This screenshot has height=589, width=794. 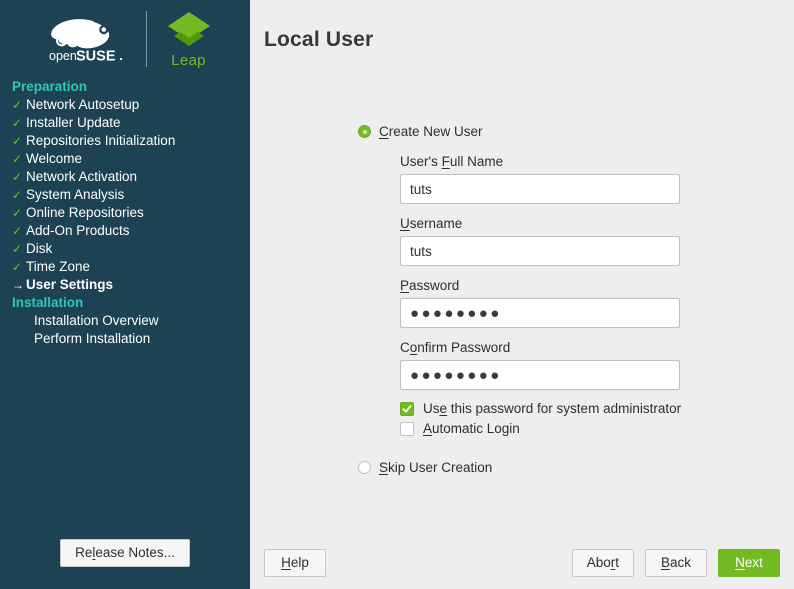 I want to click on sidebar-item-system-analysis: ✓ System Analysis, so click(x=128, y=195).